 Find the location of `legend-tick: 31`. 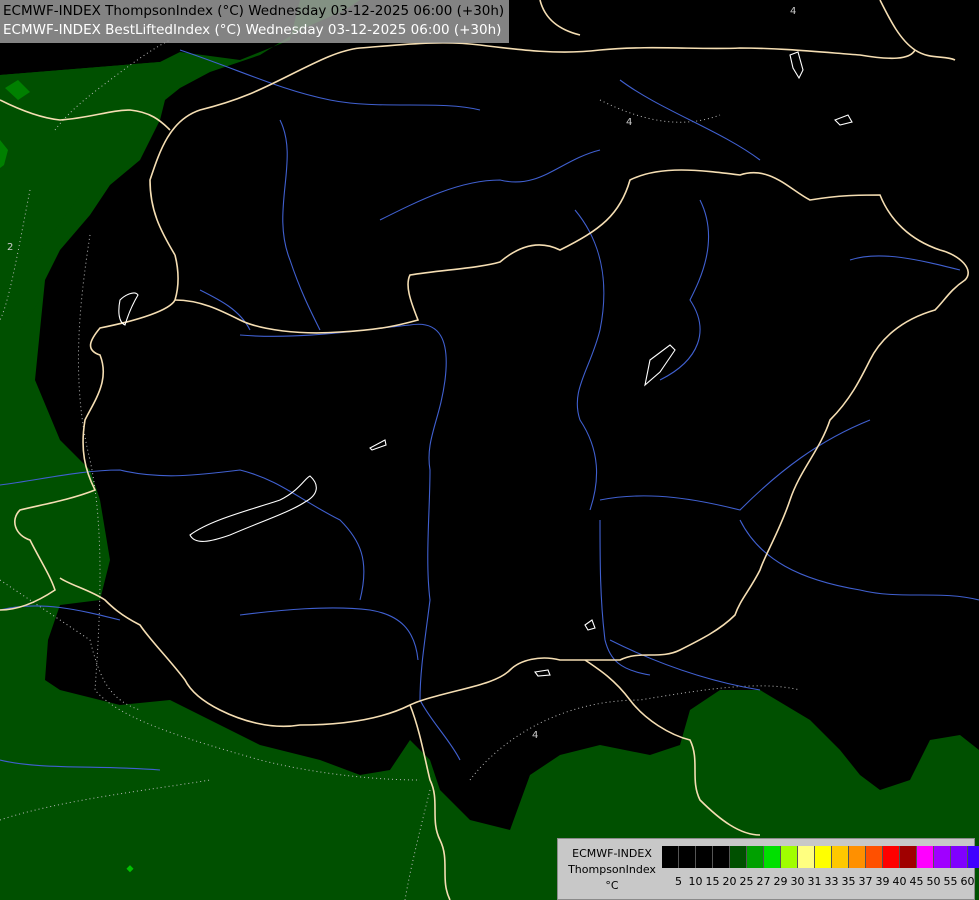

legend-tick: 31 is located at coordinates (814, 881).